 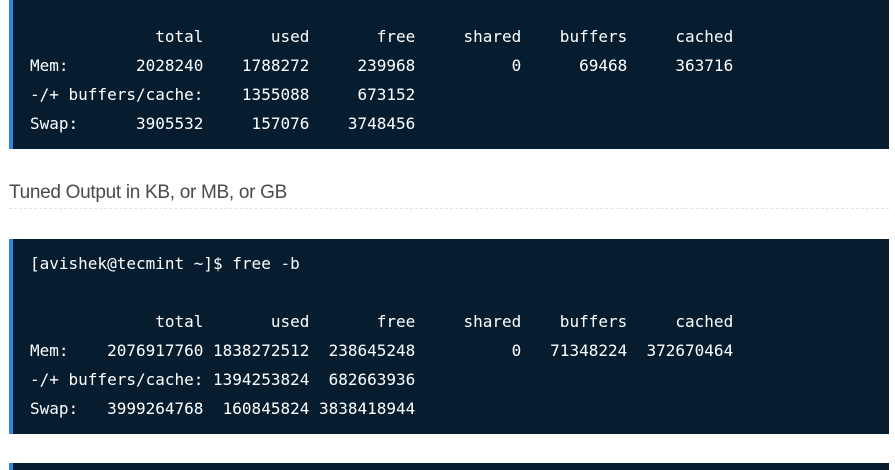 What do you see at coordinates (223, 94) in the screenshot?
I see `code-line: -/+ buffers/cache: 1355088 673152` at bounding box center [223, 94].